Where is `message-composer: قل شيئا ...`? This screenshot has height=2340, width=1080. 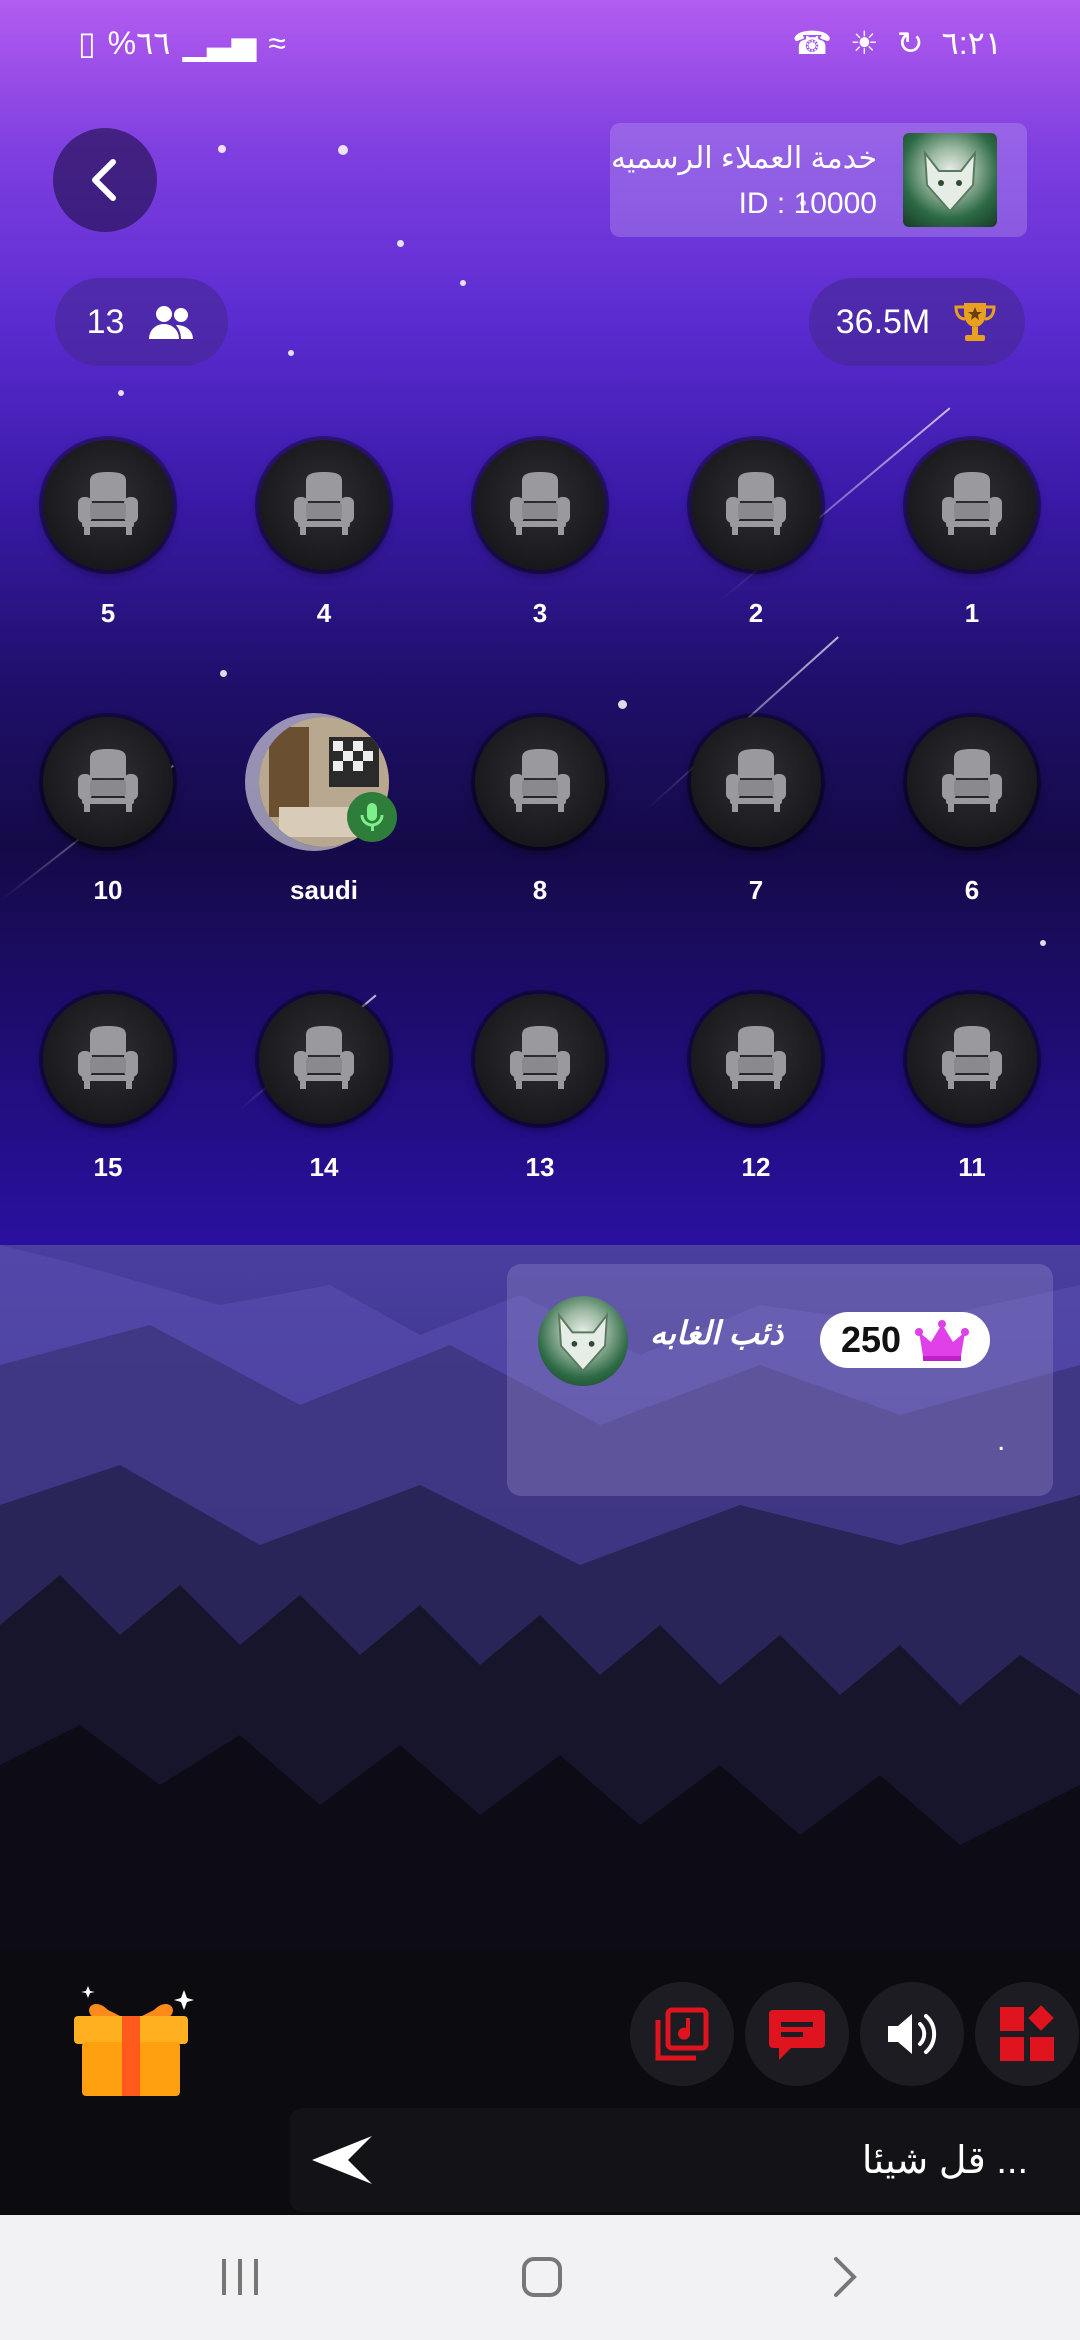 message-composer: قل شيئا ... is located at coordinates (685, 2160).